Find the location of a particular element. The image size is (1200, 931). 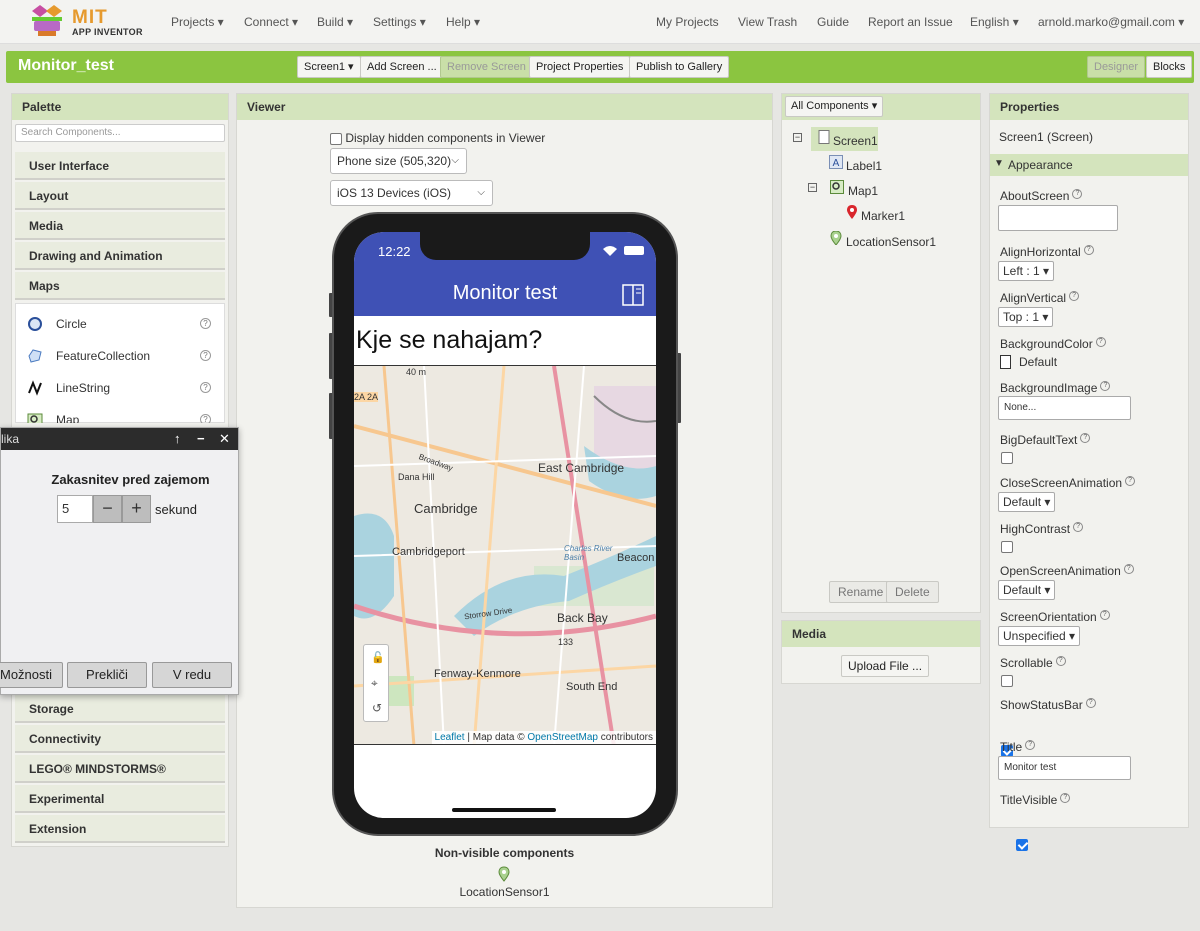

delete-button: Delete is located at coordinates (912, 592).